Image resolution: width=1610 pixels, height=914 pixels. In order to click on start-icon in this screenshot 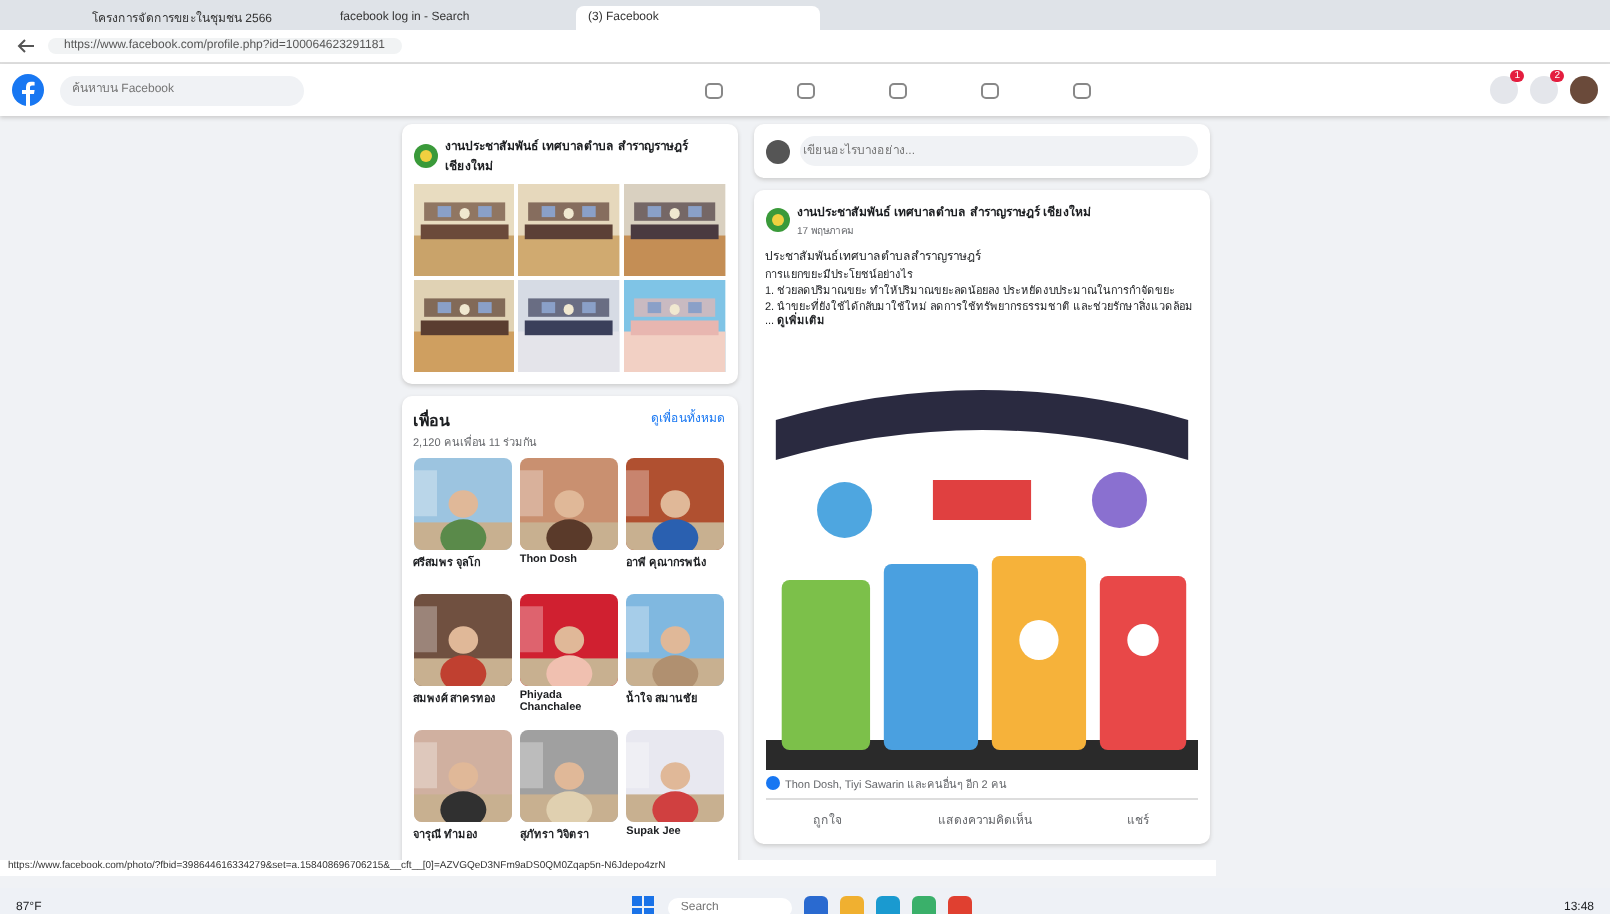, I will do `click(644, 905)`.